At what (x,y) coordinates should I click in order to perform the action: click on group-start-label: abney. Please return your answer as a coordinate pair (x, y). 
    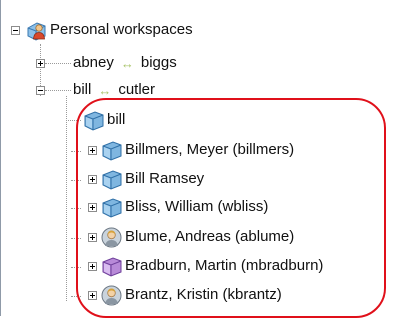
    Looking at the image, I should click on (93, 62).